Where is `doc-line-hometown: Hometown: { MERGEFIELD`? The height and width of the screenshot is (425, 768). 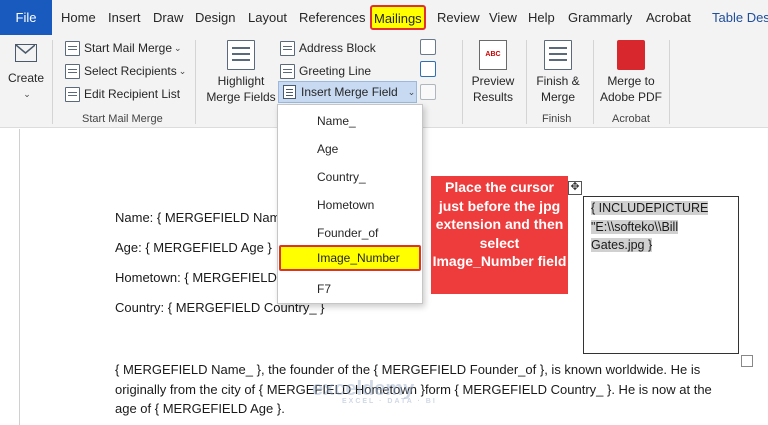
doc-line-hometown: Hometown: { MERGEFIELD is located at coordinates (196, 277).